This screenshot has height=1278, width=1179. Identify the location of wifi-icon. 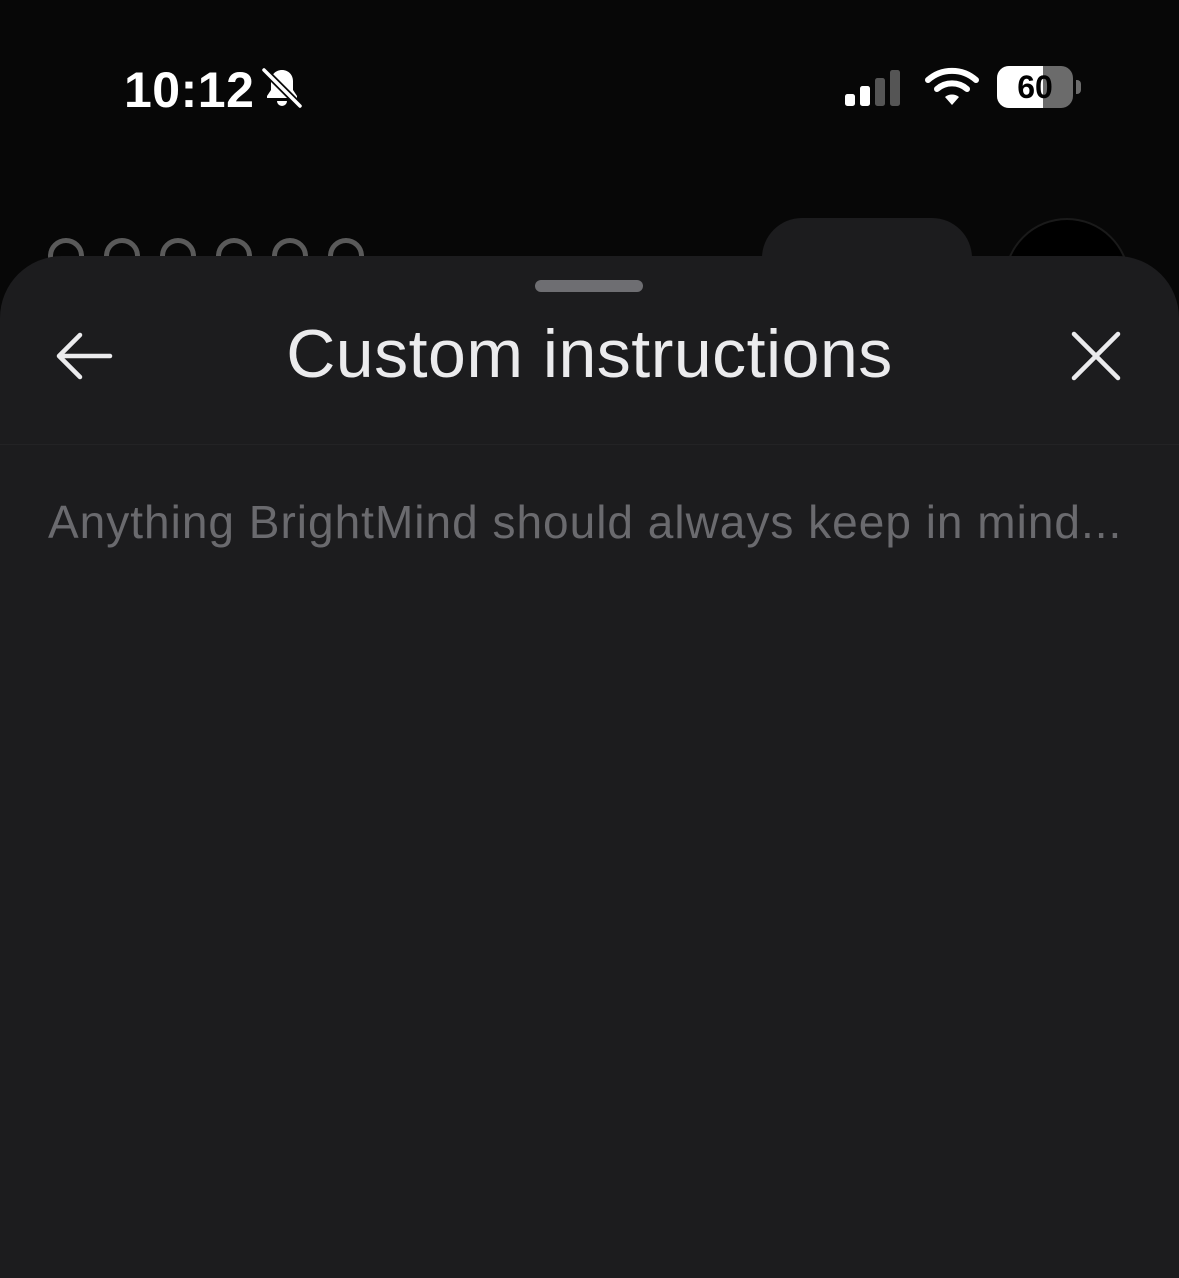
(952, 86).